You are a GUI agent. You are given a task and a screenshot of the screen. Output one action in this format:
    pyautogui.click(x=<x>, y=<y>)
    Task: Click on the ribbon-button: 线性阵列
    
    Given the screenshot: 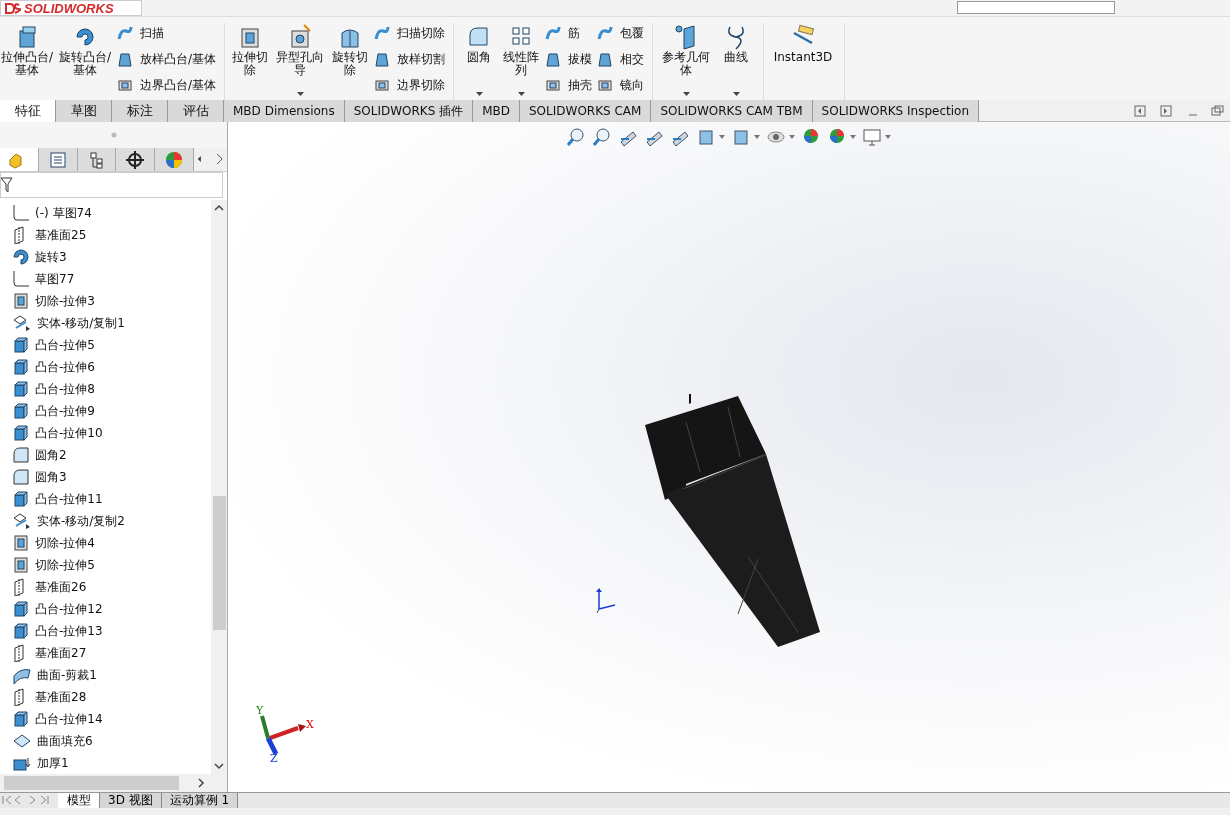 What is the action you would take?
    pyautogui.click(x=521, y=59)
    